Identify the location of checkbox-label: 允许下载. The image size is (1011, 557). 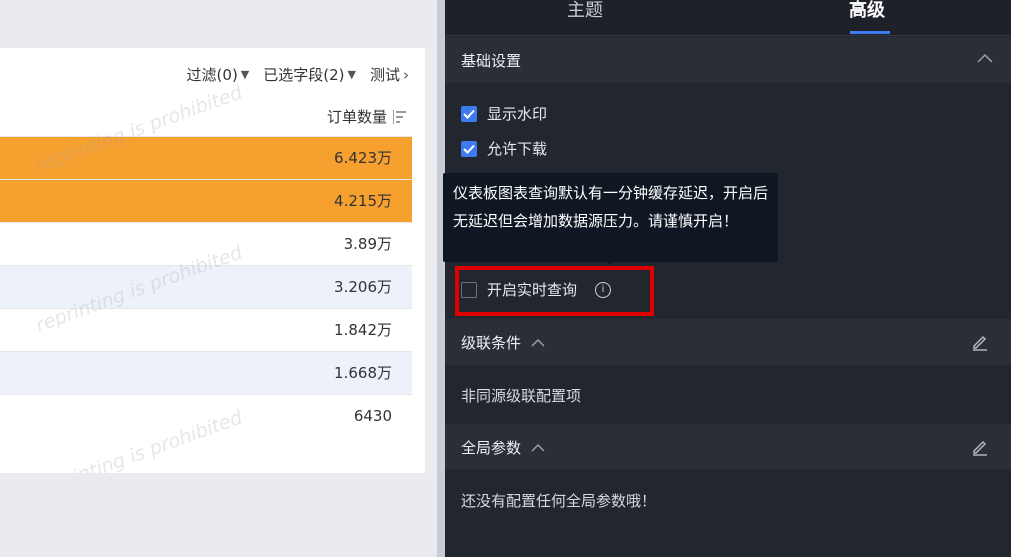
(517, 149).